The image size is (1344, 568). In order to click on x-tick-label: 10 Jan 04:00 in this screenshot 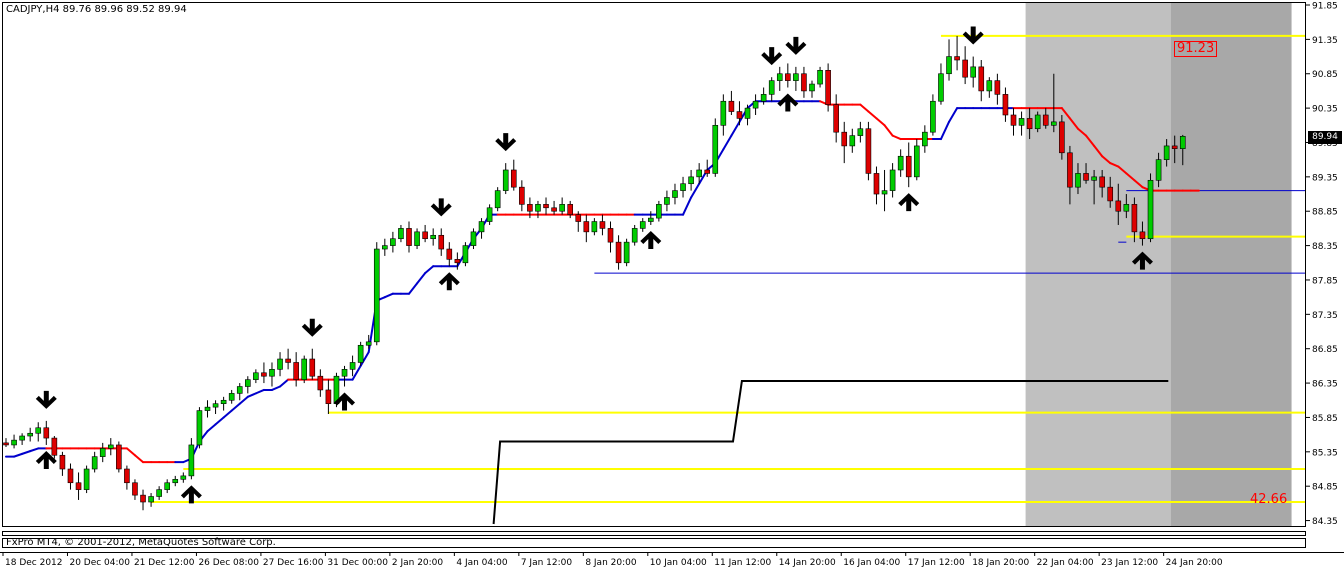, I will do `click(678, 563)`.